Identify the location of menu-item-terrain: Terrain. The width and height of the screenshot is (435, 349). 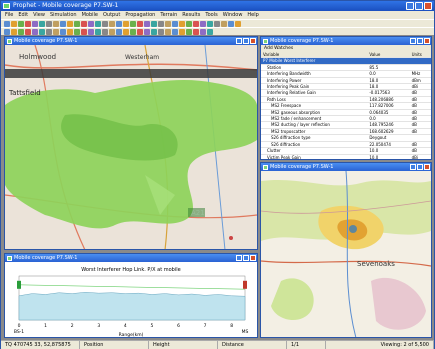
(168, 15).